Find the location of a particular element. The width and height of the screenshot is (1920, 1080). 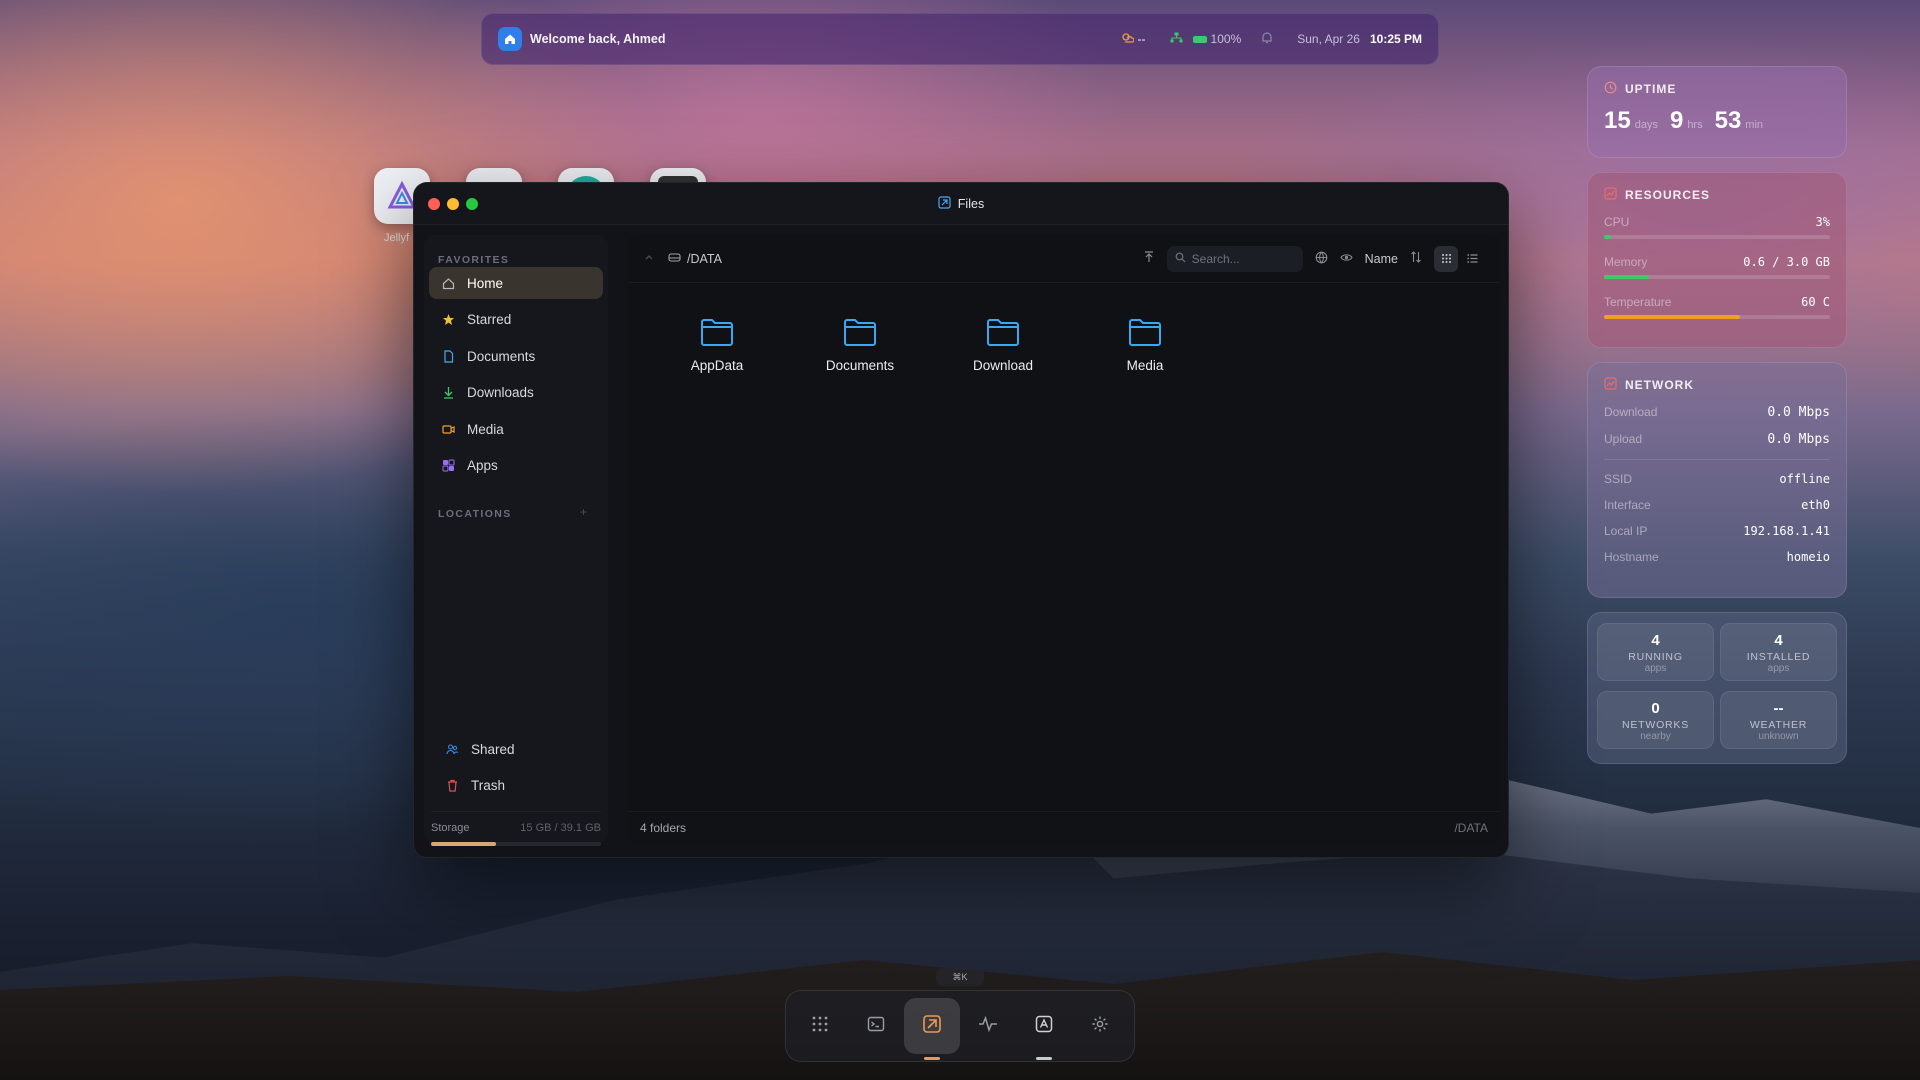

breadcrumb: /DATA is located at coordinates (695, 259).